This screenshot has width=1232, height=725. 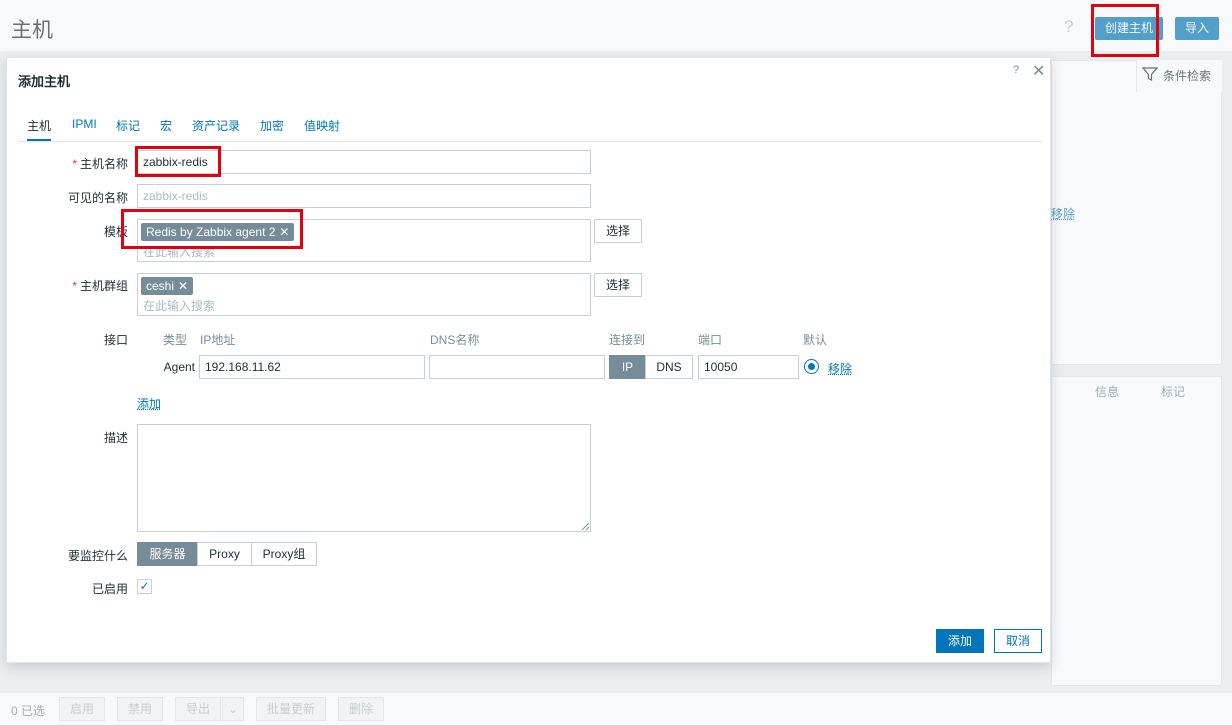 What do you see at coordinates (115, 340) in the screenshot?
I see `interfaces-label: 接口` at bounding box center [115, 340].